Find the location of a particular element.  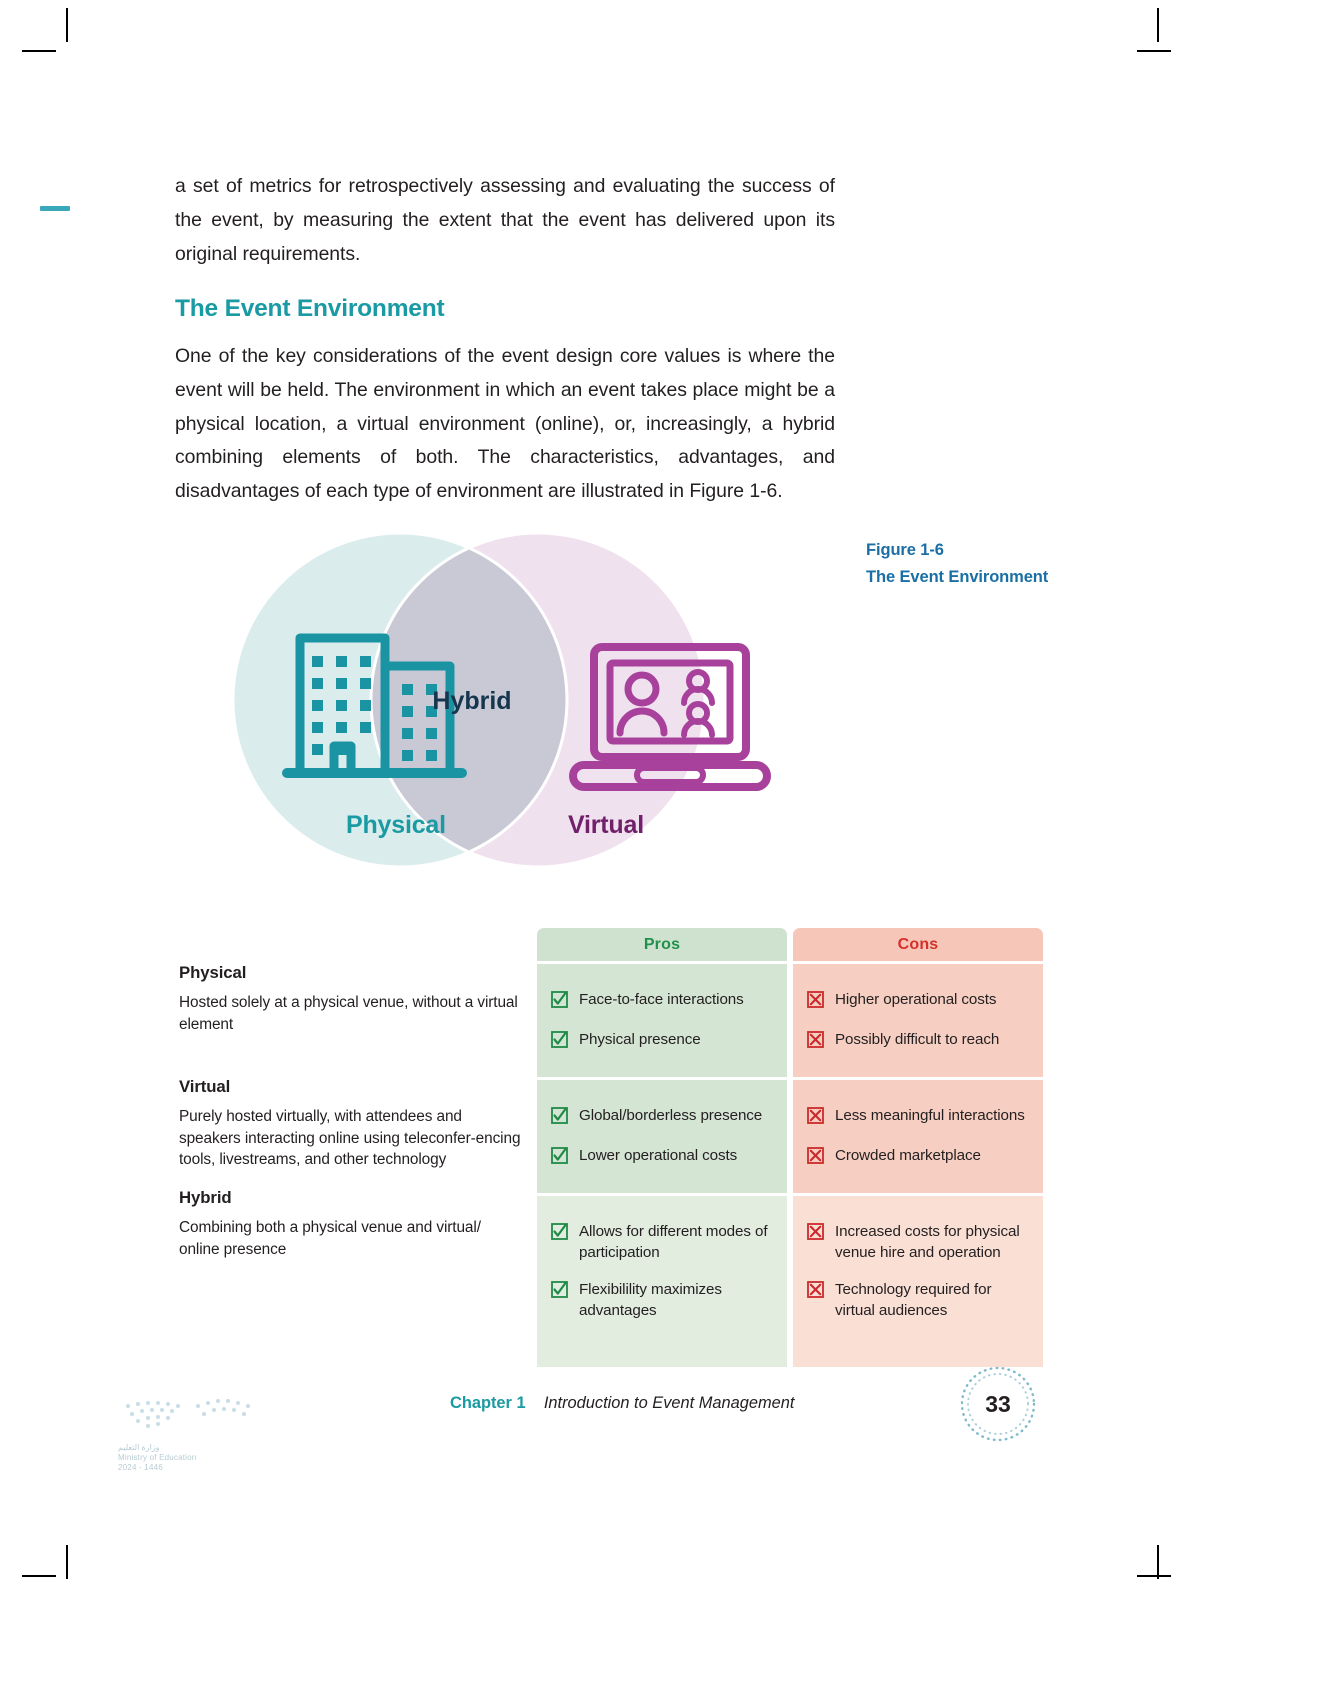

footer-chapter-label: Chapter 1 is located at coordinates (488, 1403).